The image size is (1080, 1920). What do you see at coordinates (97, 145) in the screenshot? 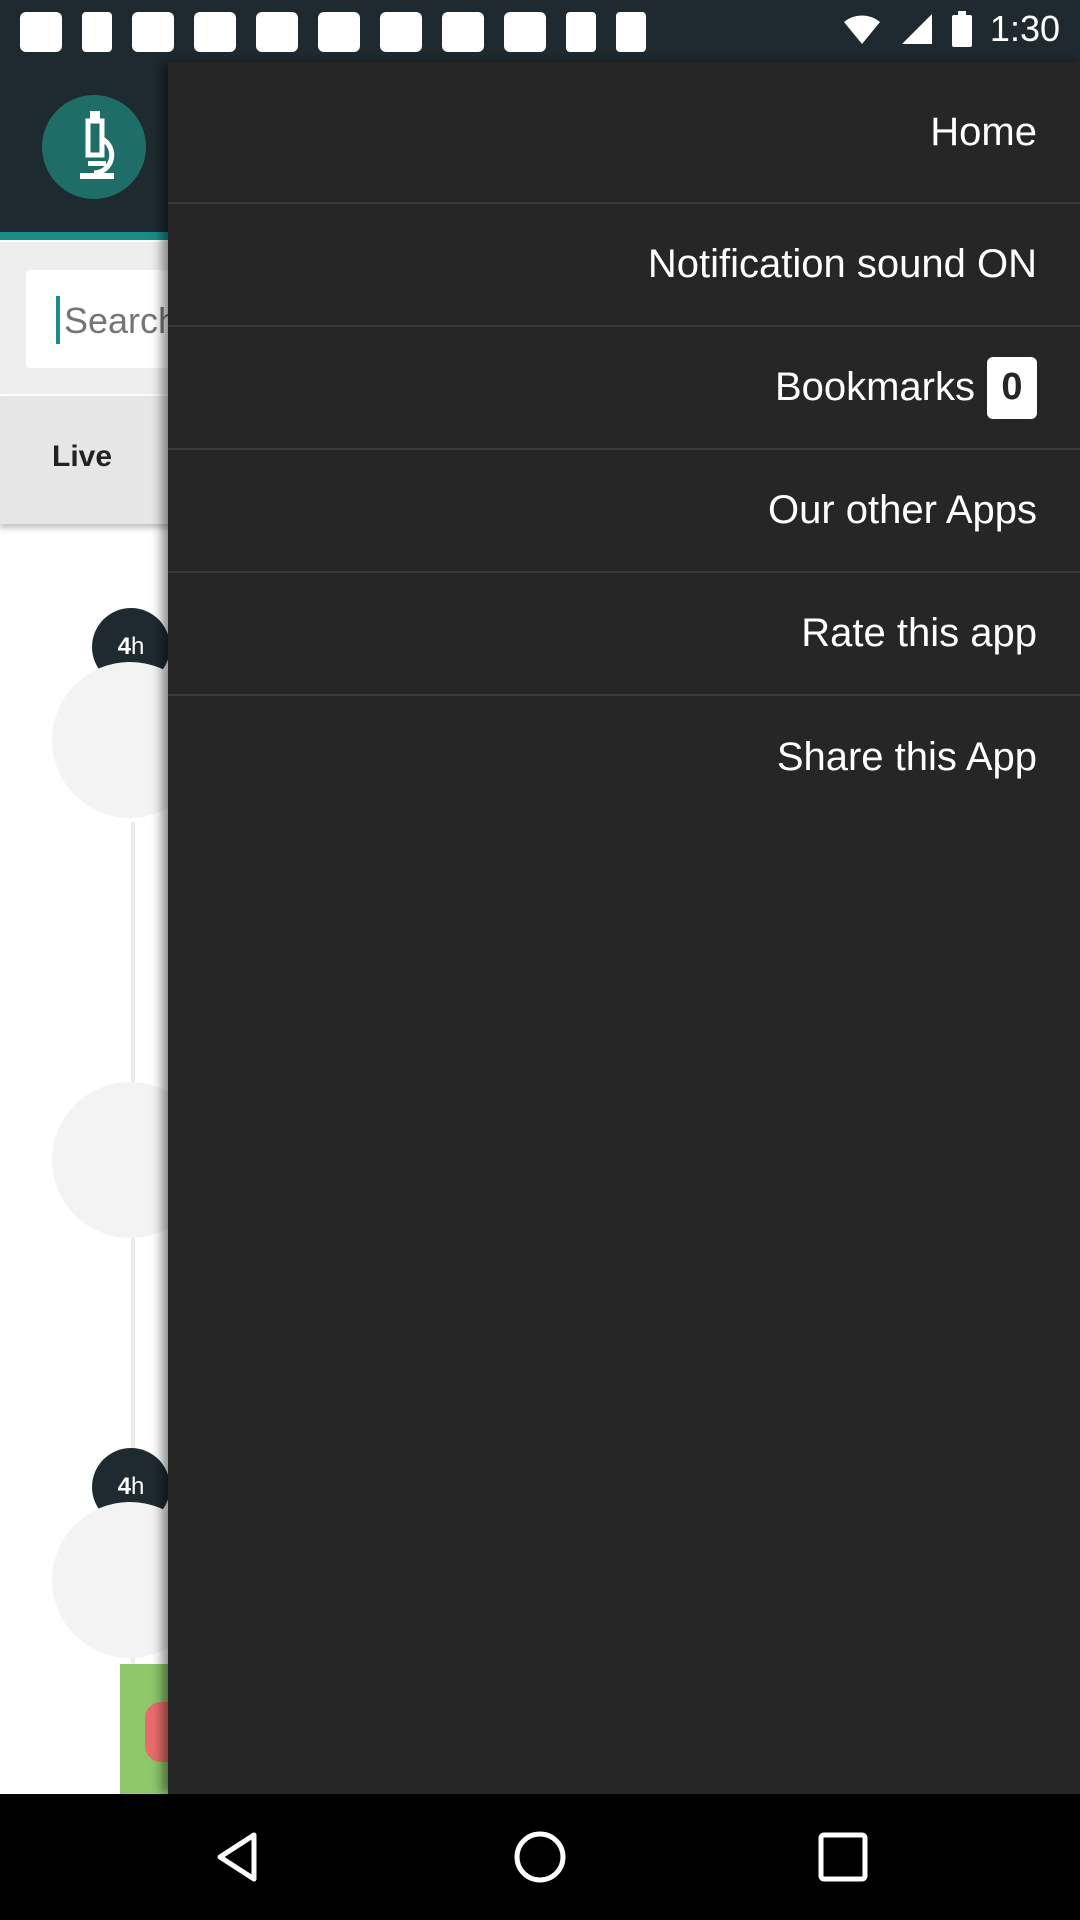
I see `microscope-icon` at bounding box center [97, 145].